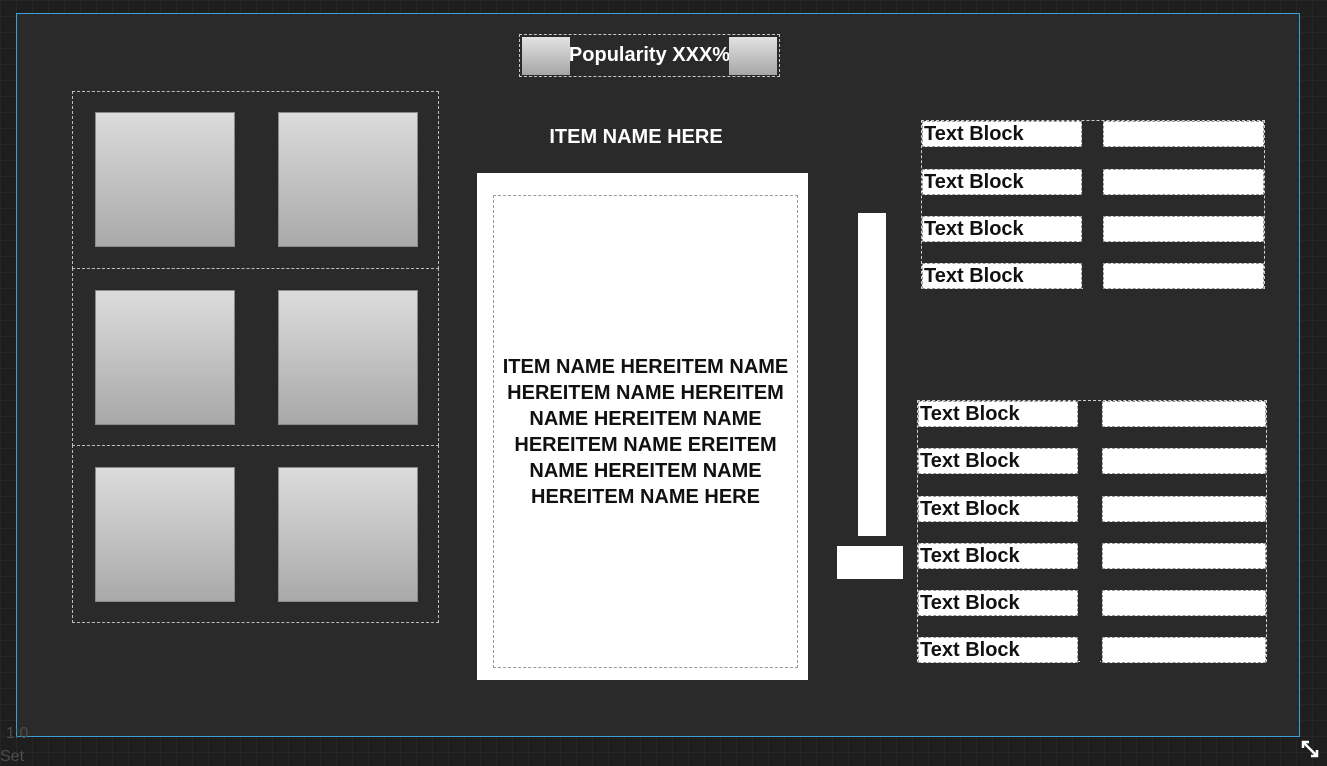  Describe the element at coordinates (546, 56) in the screenshot. I see `popularity-left-cap` at that location.